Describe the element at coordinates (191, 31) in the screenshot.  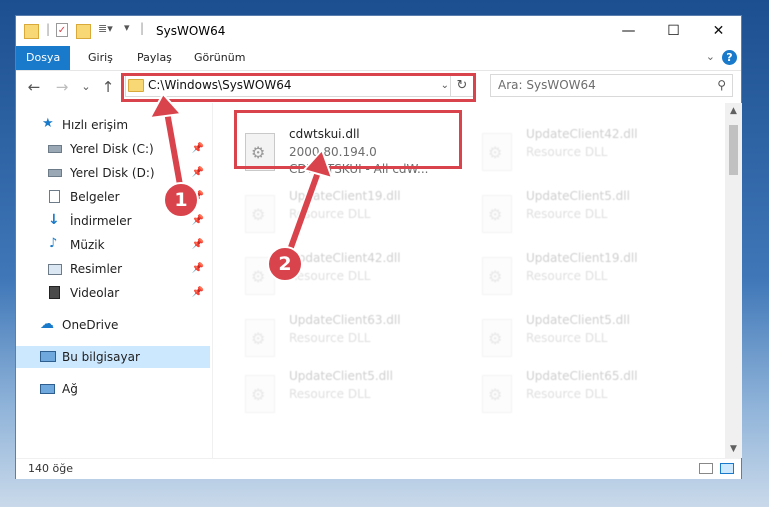
I see `window-title: SysWOW64` at that location.